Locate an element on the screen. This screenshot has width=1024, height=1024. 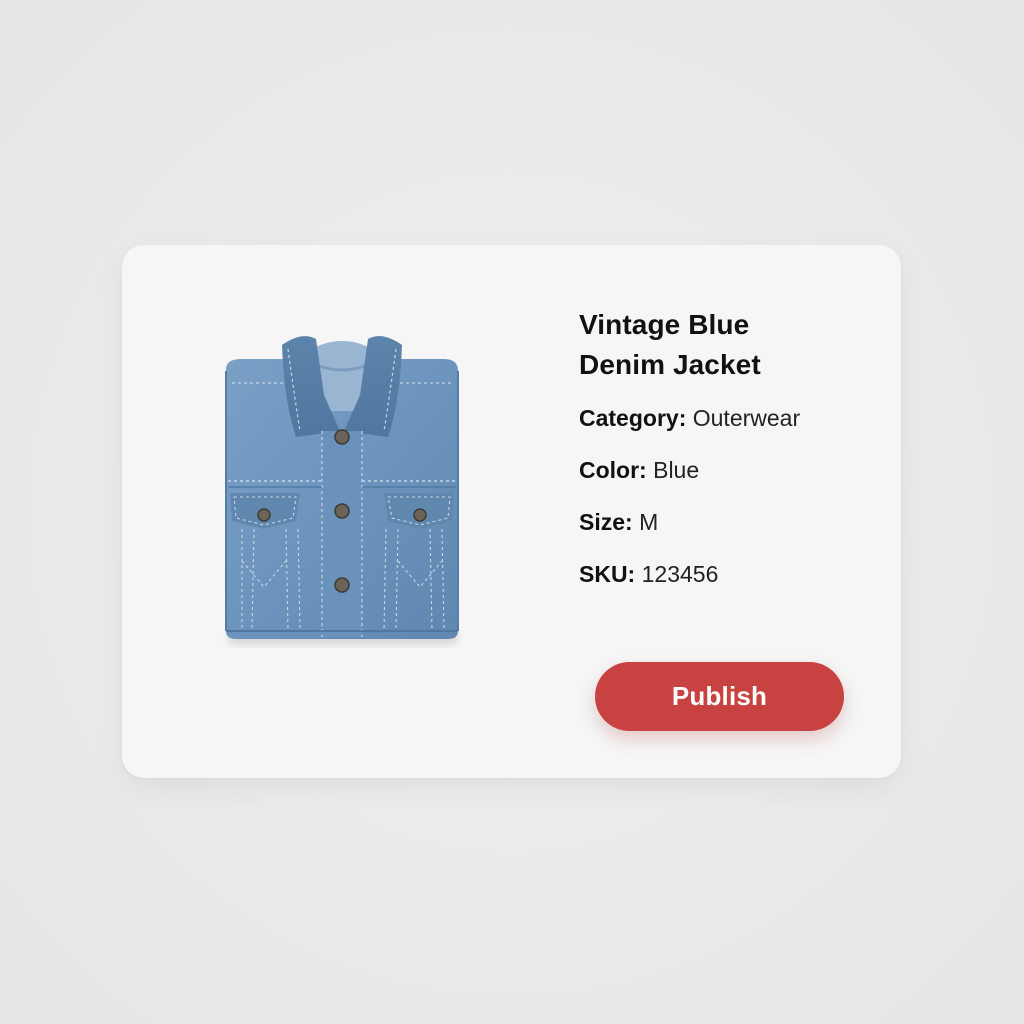
product-title-line-2: Denim Jacket is located at coordinates (670, 364).